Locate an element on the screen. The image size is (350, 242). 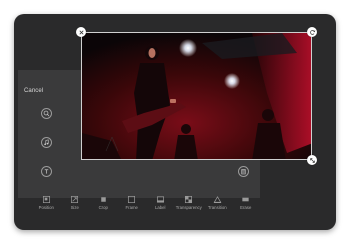
cancel-button: Cancel is located at coordinates (33, 91).